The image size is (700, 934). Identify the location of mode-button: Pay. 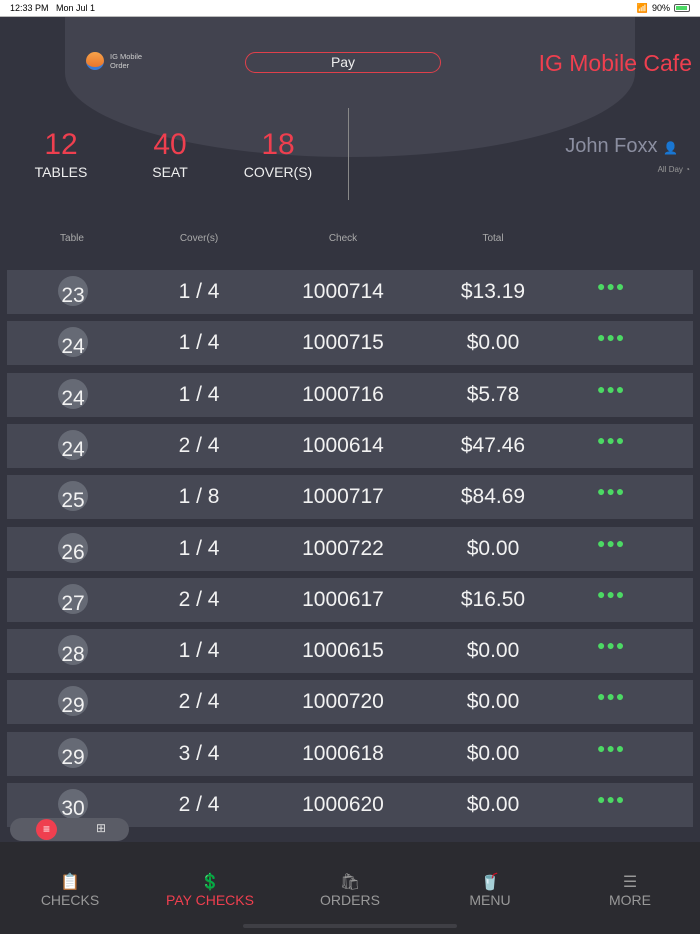
(343, 62).